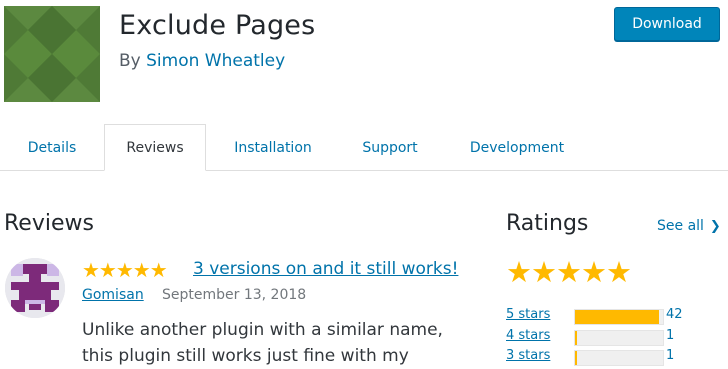 The height and width of the screenshot is (369, 728). What do you see at coordinates (215, 61) in the screenshot?
I see `author-link: Simon Wheatley` at bounding box center [215, 61].